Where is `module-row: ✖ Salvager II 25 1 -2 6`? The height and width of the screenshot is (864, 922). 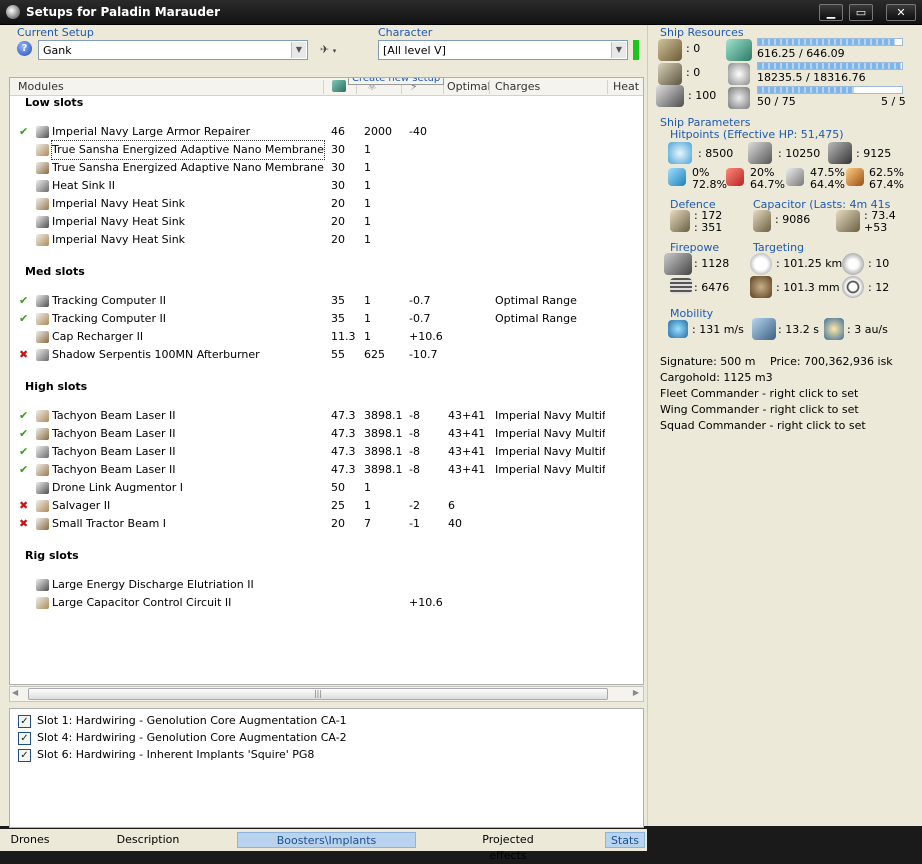
module-row: ✖ Salvager II 25 1 -2 6 is located at coordinates (326, 506).